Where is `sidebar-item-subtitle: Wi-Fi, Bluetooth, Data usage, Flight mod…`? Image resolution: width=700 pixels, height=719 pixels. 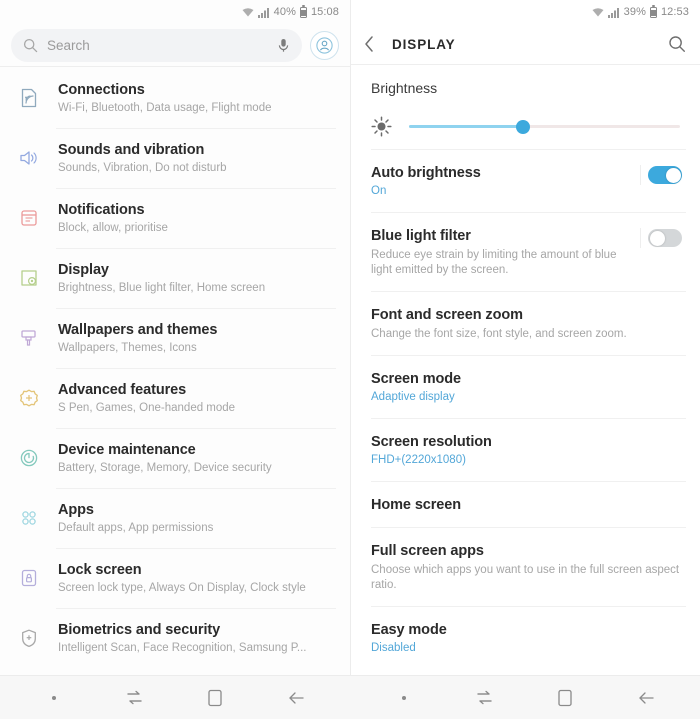
sidebar-item-subtitle: Wi-Fi, Bluetooth, Data usage, Flight mod… is located at coordinates (165, 108).